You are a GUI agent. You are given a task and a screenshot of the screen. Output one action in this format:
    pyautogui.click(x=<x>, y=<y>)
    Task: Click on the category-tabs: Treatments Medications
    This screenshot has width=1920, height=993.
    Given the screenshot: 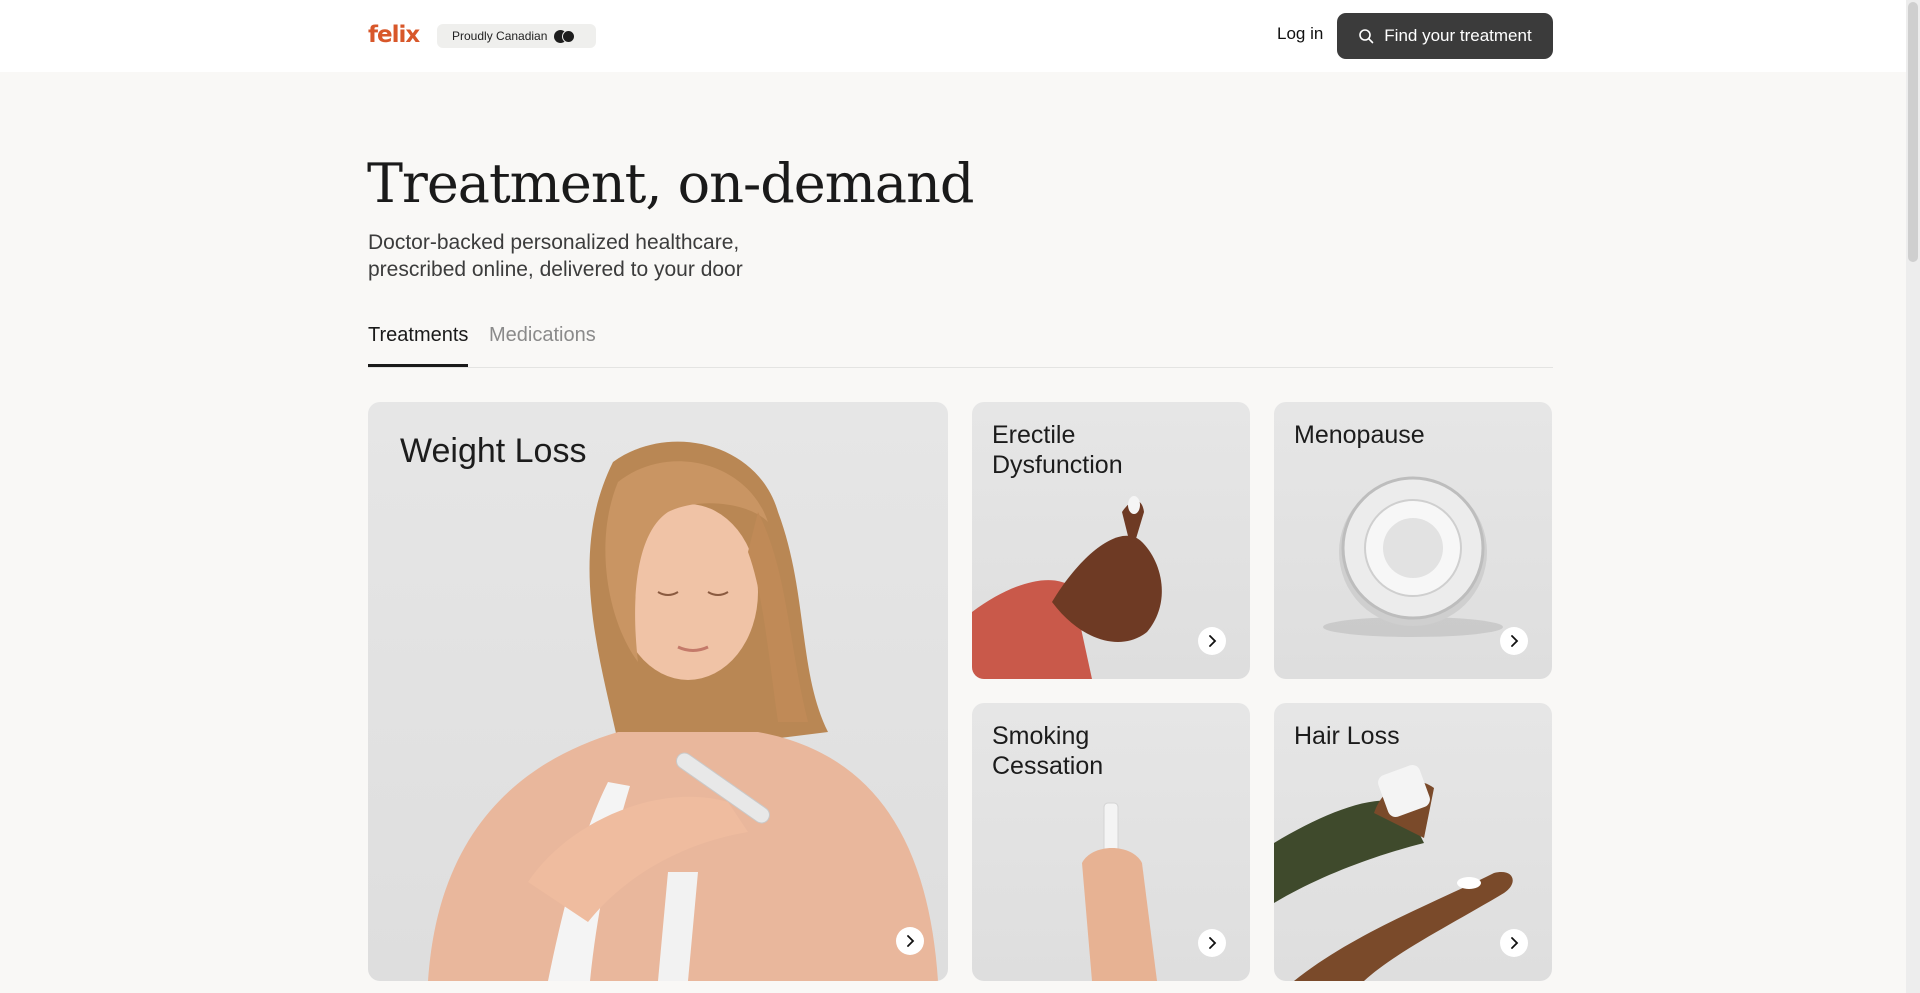 What is the action you would take?
    pyautogui.click(x=960, y=345)
    